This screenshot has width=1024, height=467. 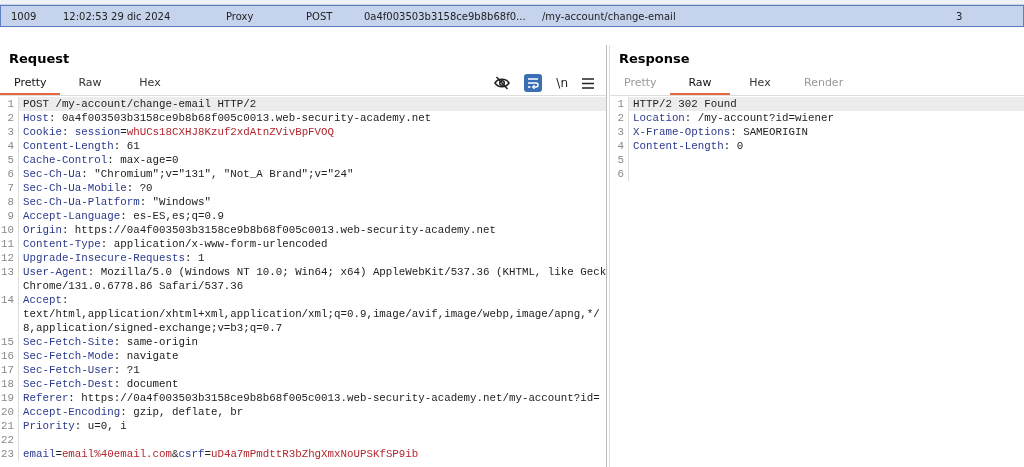 What do you see at coordinates (9, 384) in the screenshot?
I see `line-number: 18` at bounding box center [9, 384].